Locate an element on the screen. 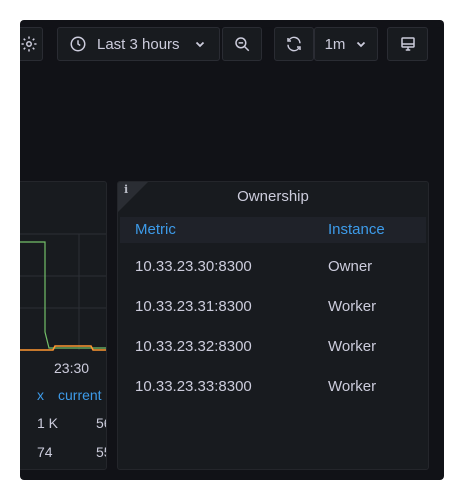 The width and height of the screenshot is (464, 500). time-range-picker: Last 3 hours is located at coordinates (138, 44).